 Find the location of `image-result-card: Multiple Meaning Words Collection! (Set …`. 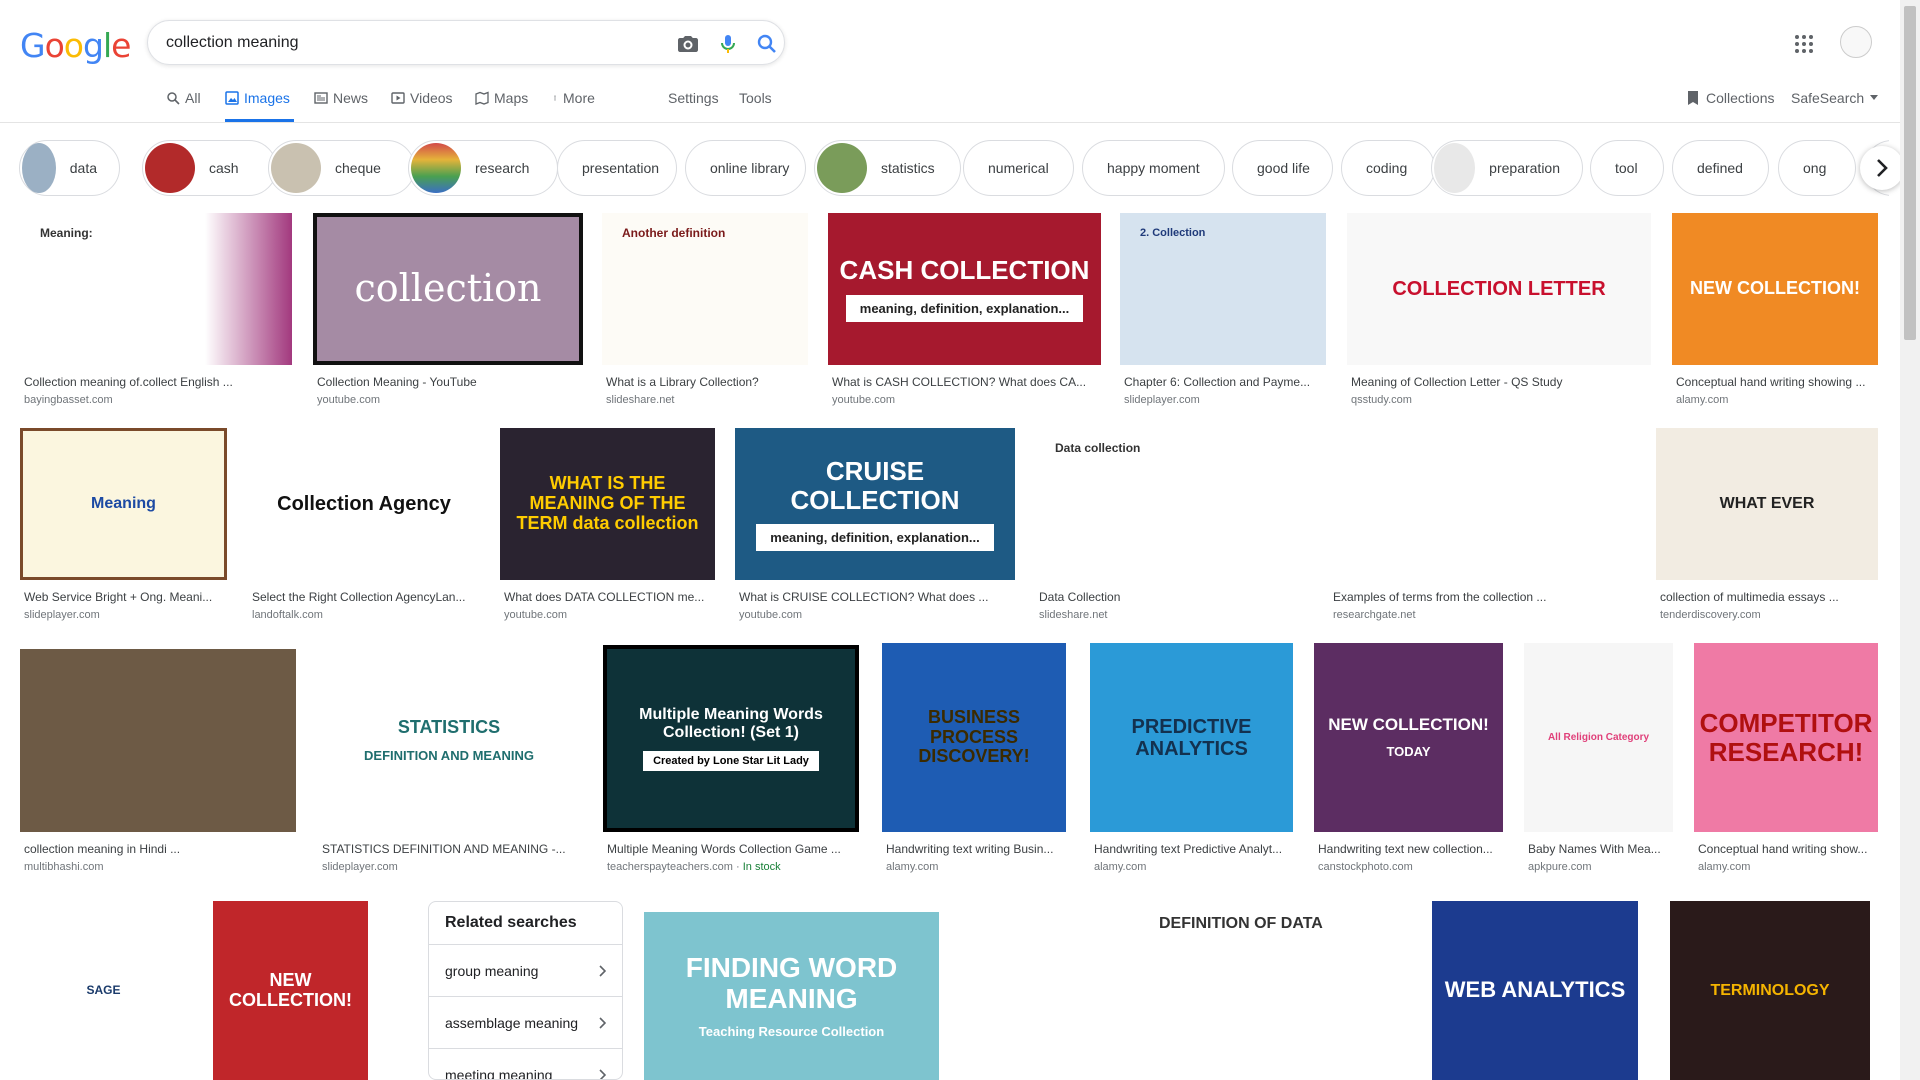

image-result-card: Multiple Meaning Words Collection! (Set … is located at coordinates (731, 763).